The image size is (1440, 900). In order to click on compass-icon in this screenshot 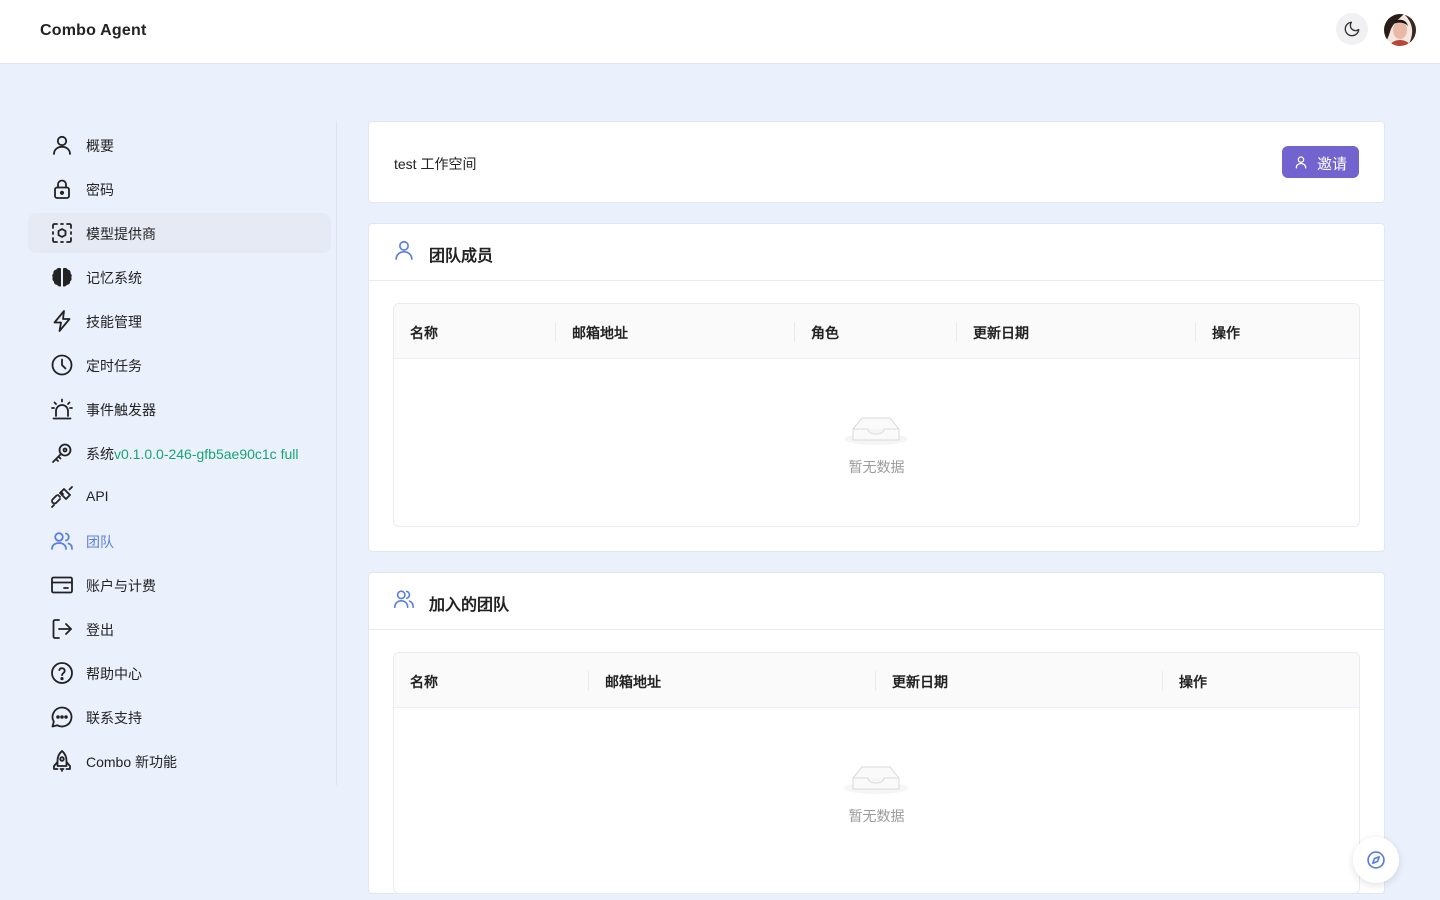, I will do `click(1376, 860)`.